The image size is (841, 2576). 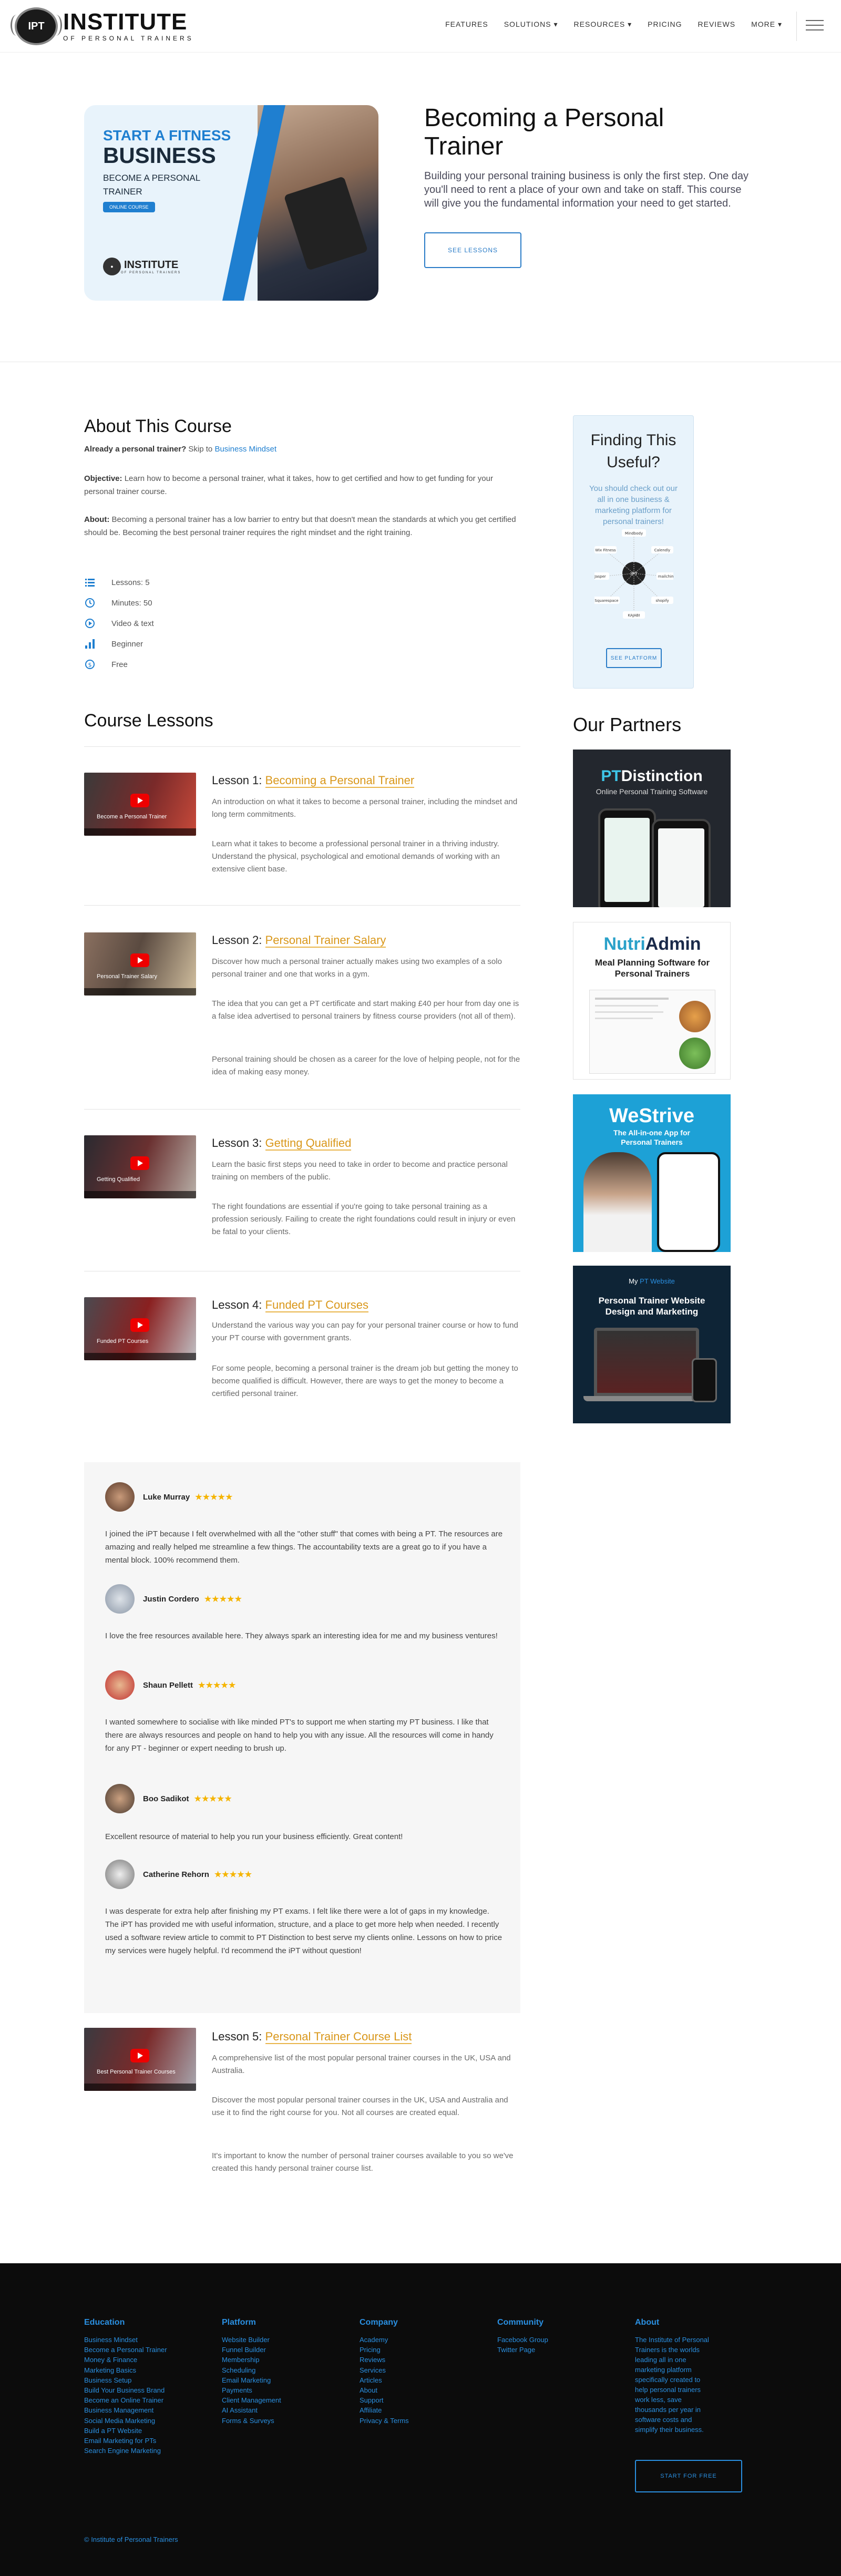 What do you see at coordinates (125, 22) in the screenshot?
I see `logo-main-text: INSTITUTE` at bounding box center [125, 22].